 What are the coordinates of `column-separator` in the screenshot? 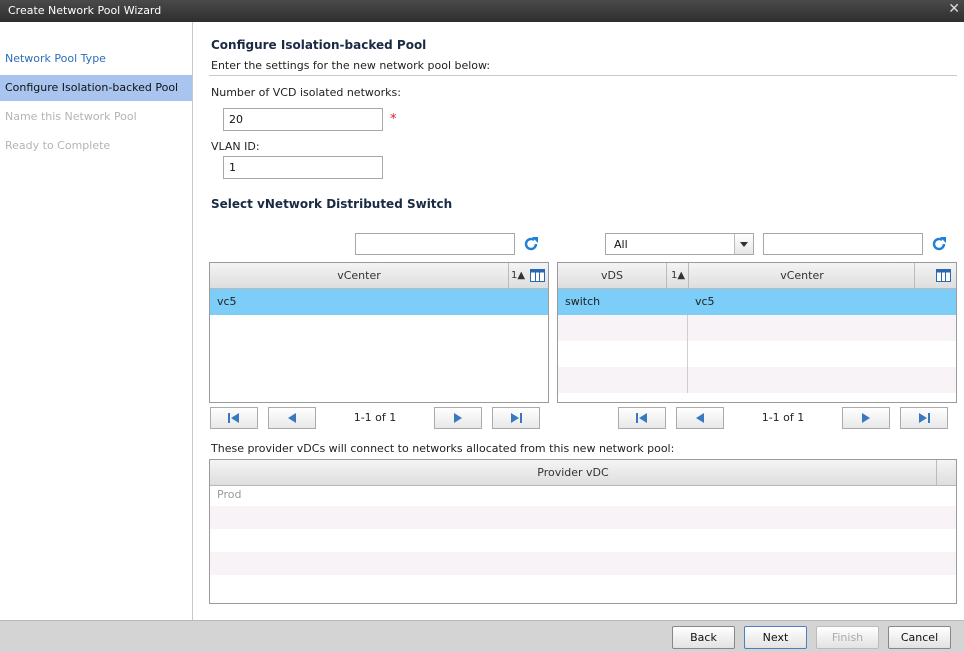 It's located at (687, 354).